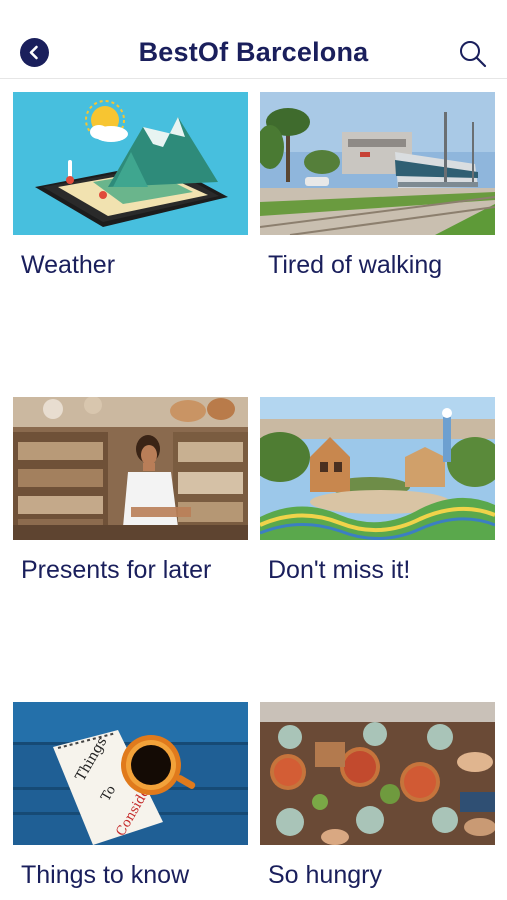 This screenshot has width=507, height=900. I want to click on category-label: Don't miss it!, so click(339, 570).